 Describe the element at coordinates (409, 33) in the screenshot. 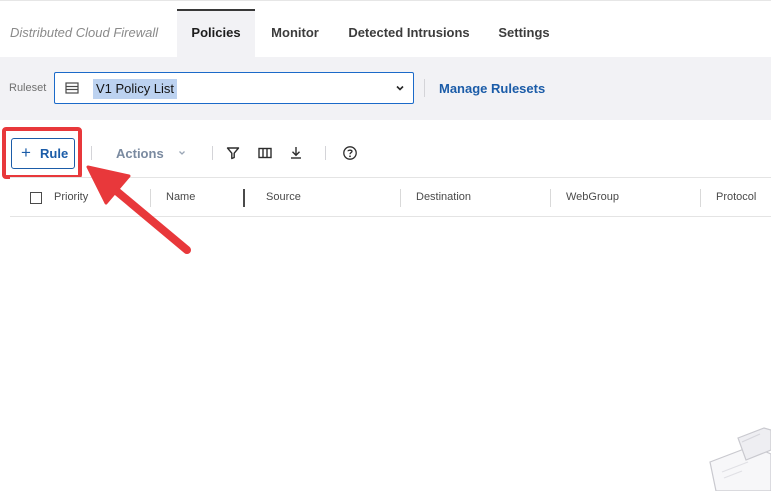

I see `tab-detected-intrusions: Detected Intrusions` at that location.